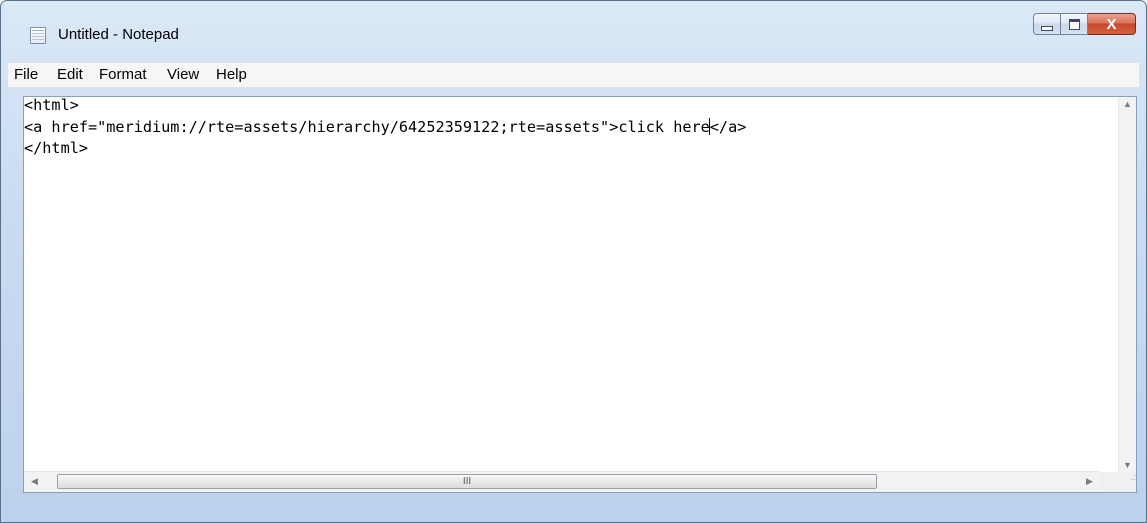 This screenshot has height=523, width=1147. Describe the element at coordinates (1089, 481) in the screenshot. I see `scroll-right-arrow-icon: ▶` at that location.